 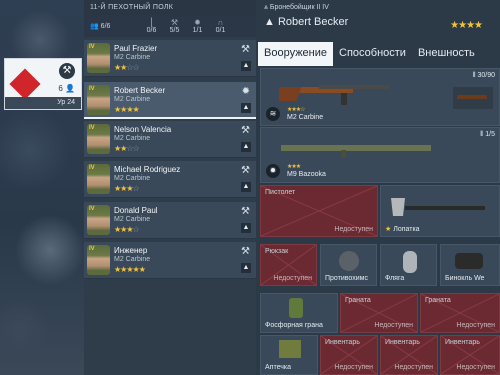 What do you see at coordinates (389, 229) in the screenshot?
I see `star-icon: ★` at bounding box center [389, 229].